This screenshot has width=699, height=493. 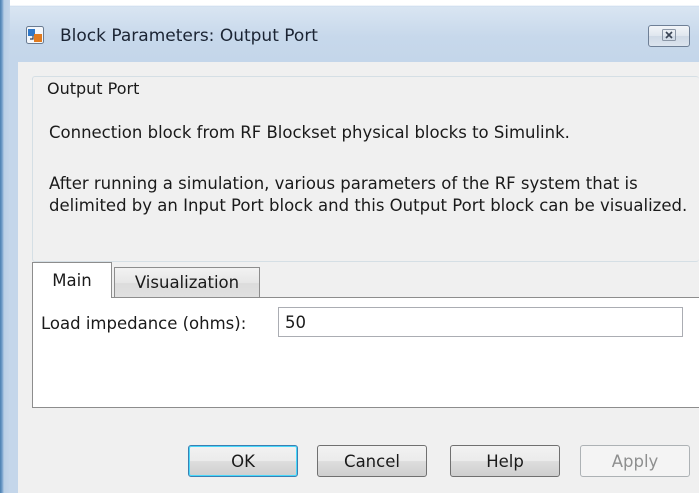 I want to click on tab-visualization: Visualization, so click(x=187, y=282).